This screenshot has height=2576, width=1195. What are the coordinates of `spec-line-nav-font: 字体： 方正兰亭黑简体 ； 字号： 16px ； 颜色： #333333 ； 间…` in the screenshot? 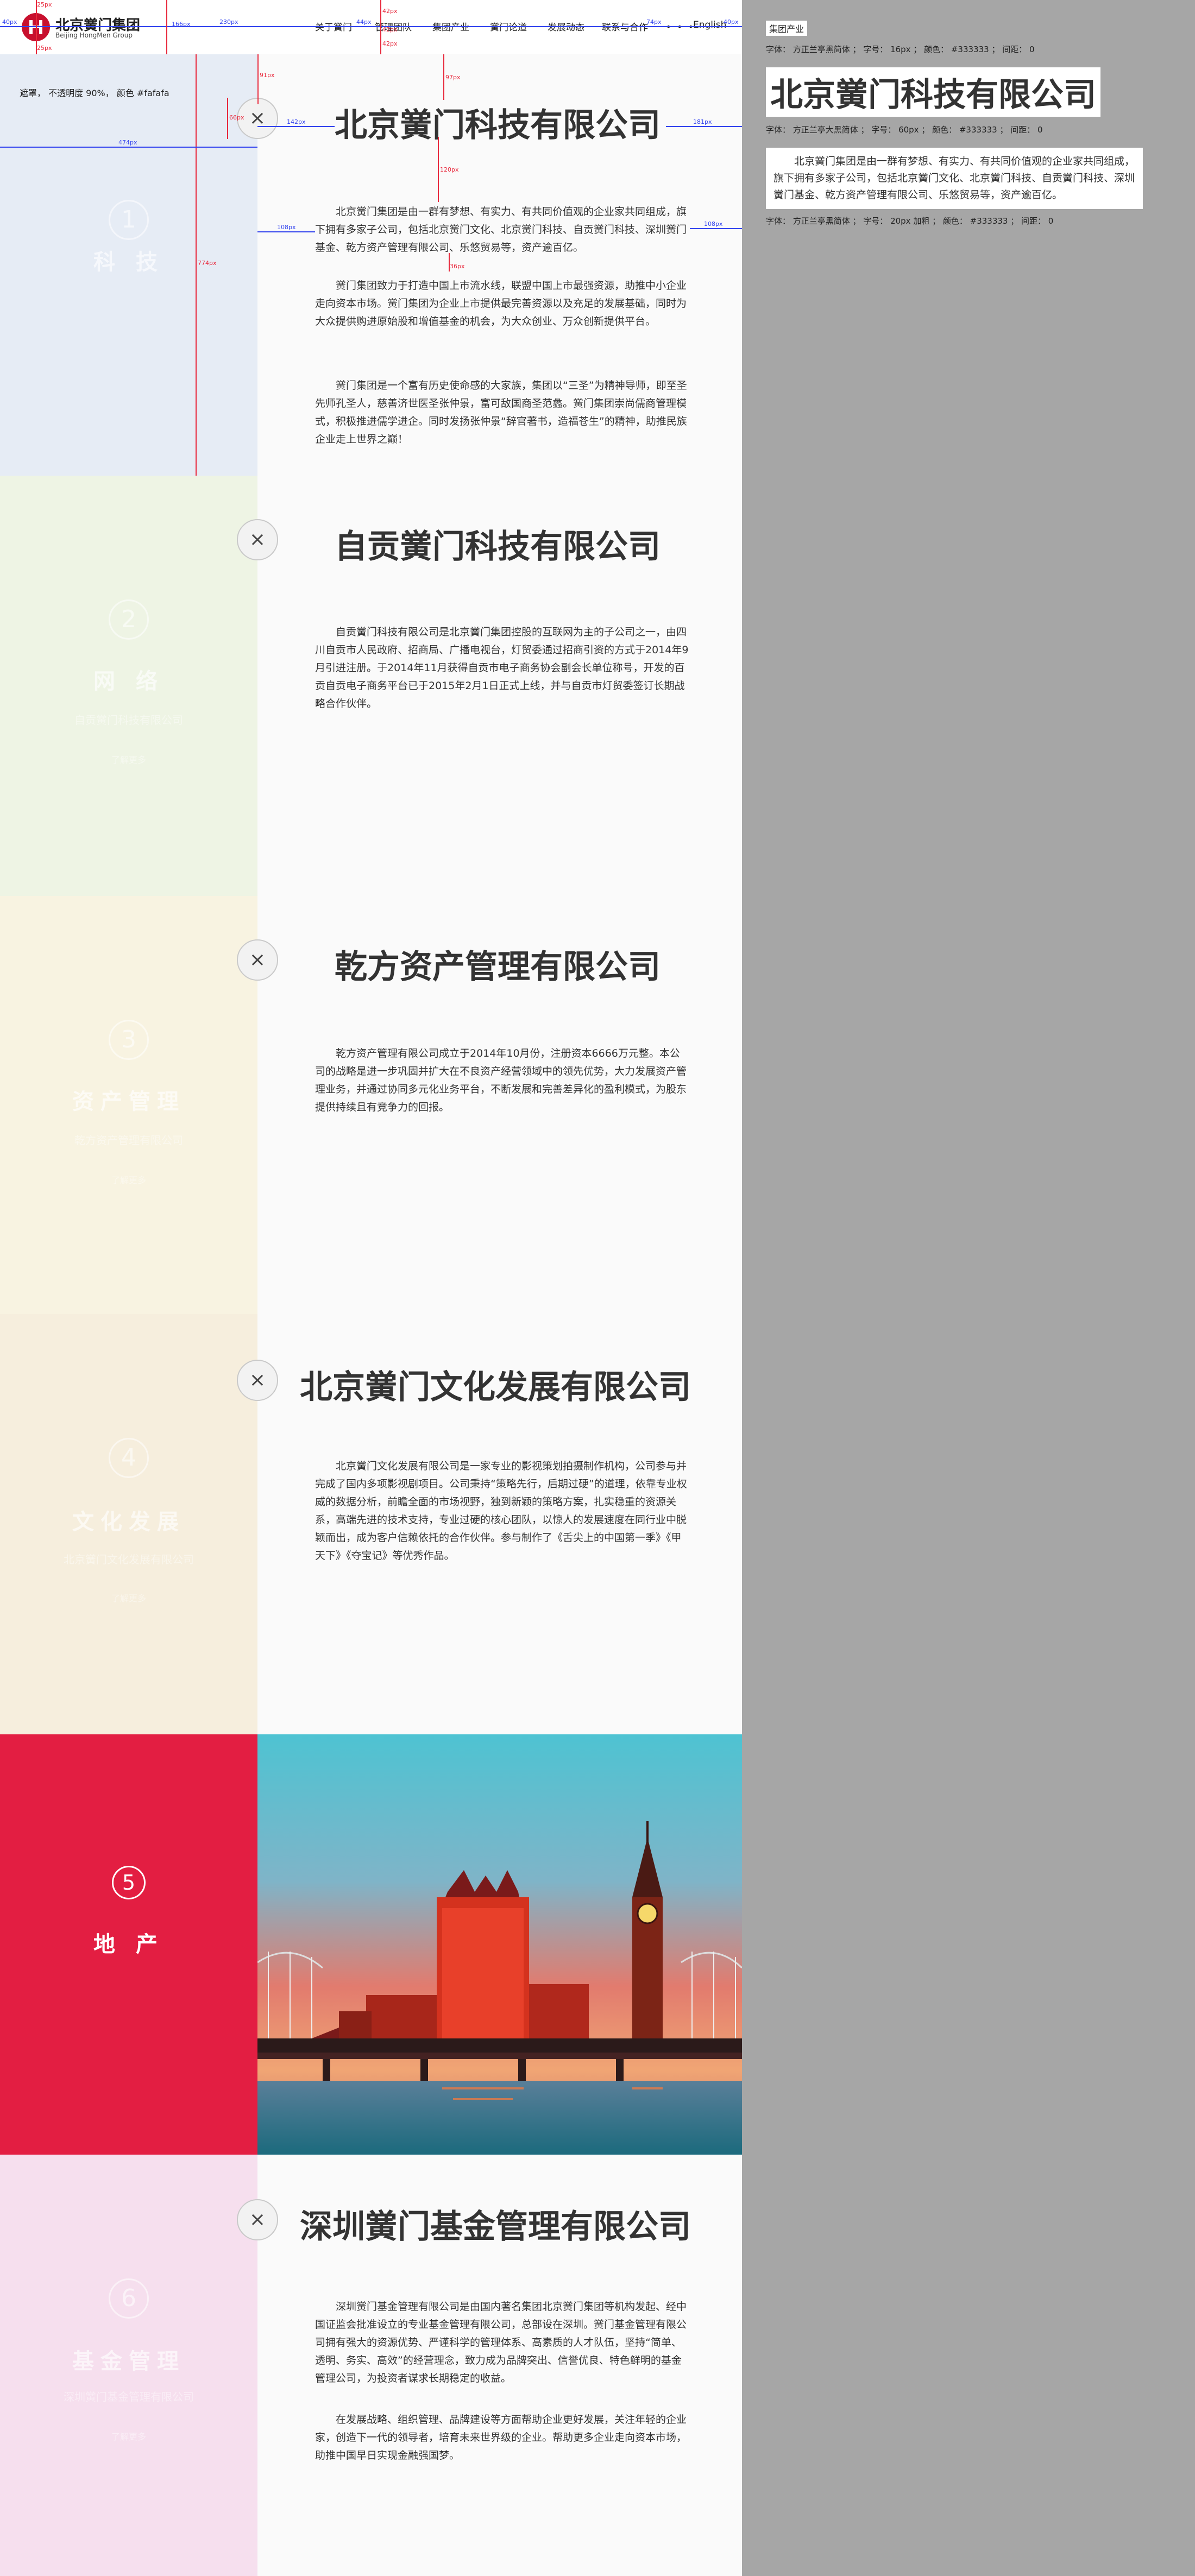 It's located at (900, 50).